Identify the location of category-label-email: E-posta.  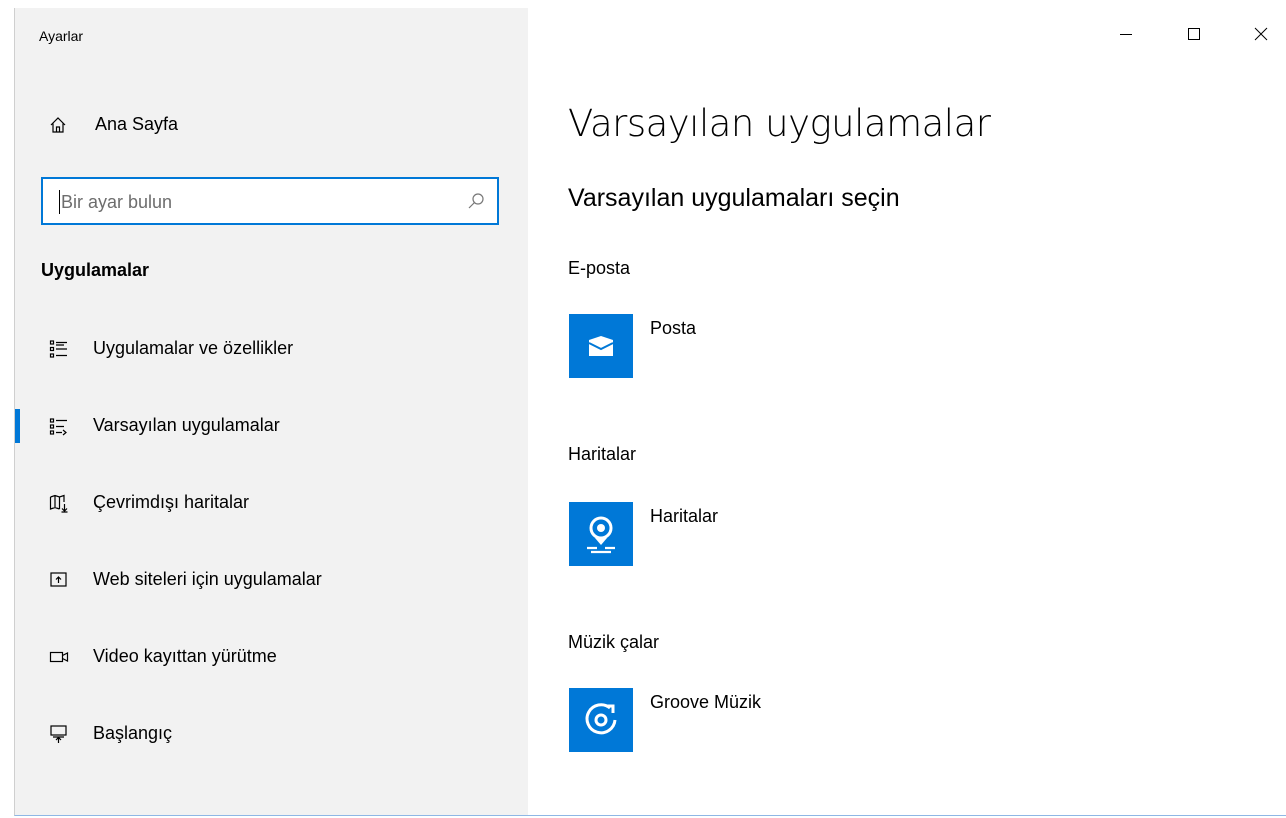
(599, 268).